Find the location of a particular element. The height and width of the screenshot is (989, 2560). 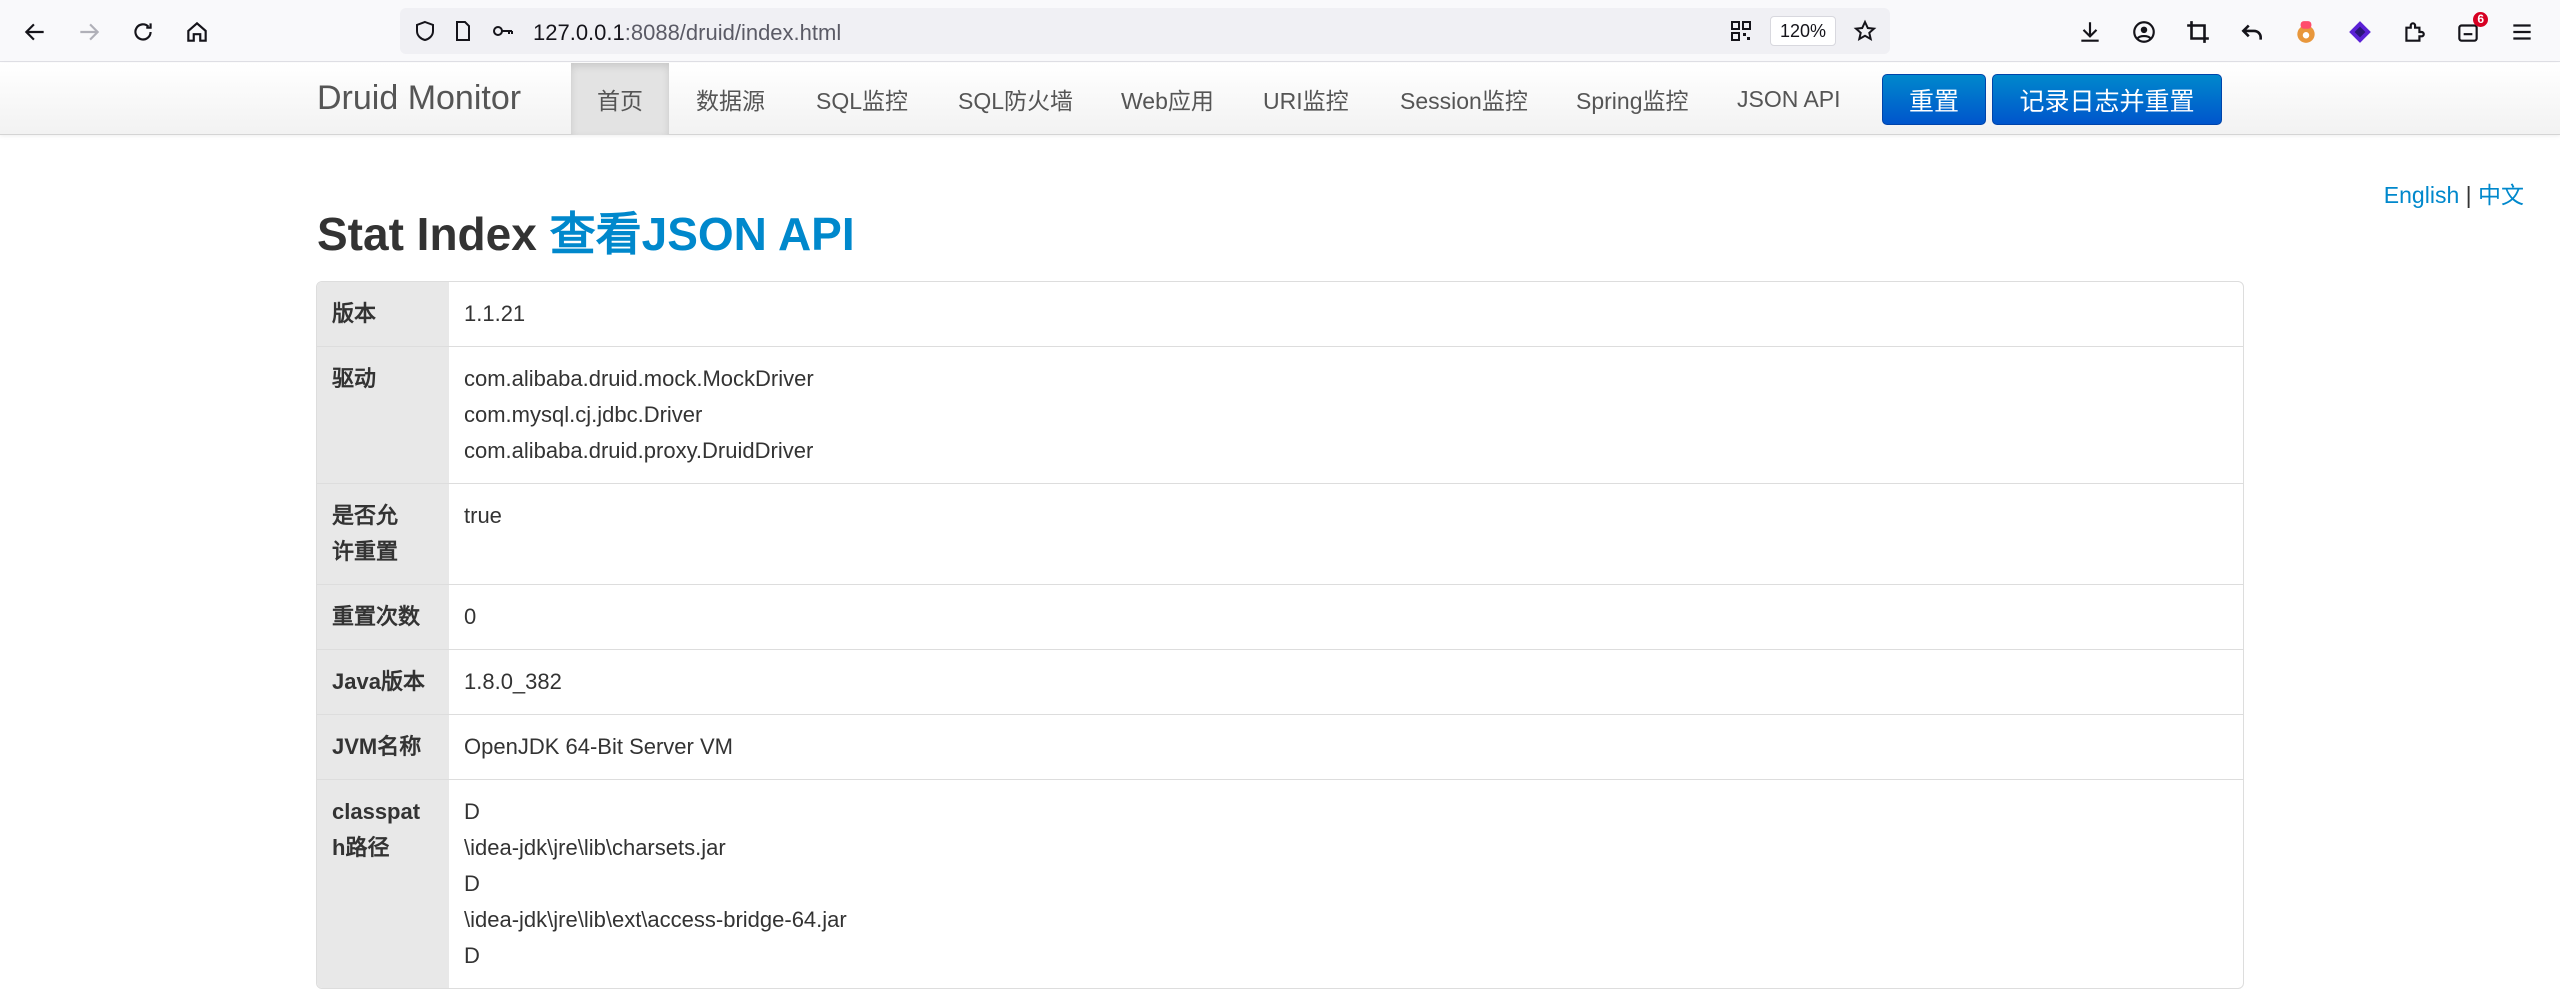

java-version-value: 1.8.0_382 is located at coordinates (513, 681).